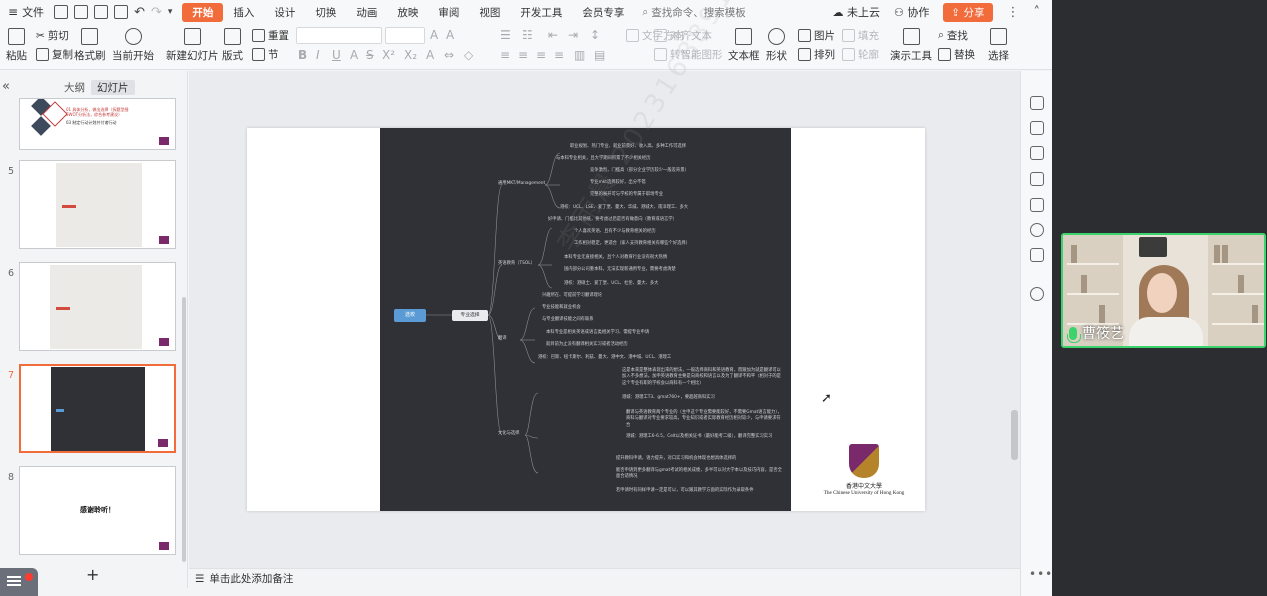 The height and width of the screenshot is (596, 1267). I want to click on layout-button: 版式, so click(232, 45).